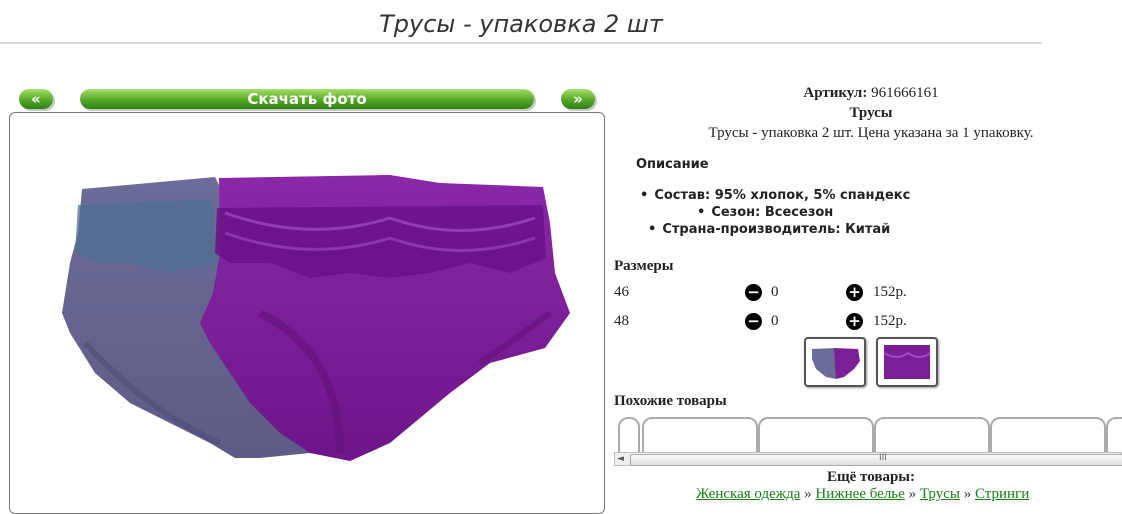 The image size is (1122, 514). What do you see at coordinates (36, 99) in the screenshot?
I see `prev-photo-button: «` at bounding box center [36, 99].